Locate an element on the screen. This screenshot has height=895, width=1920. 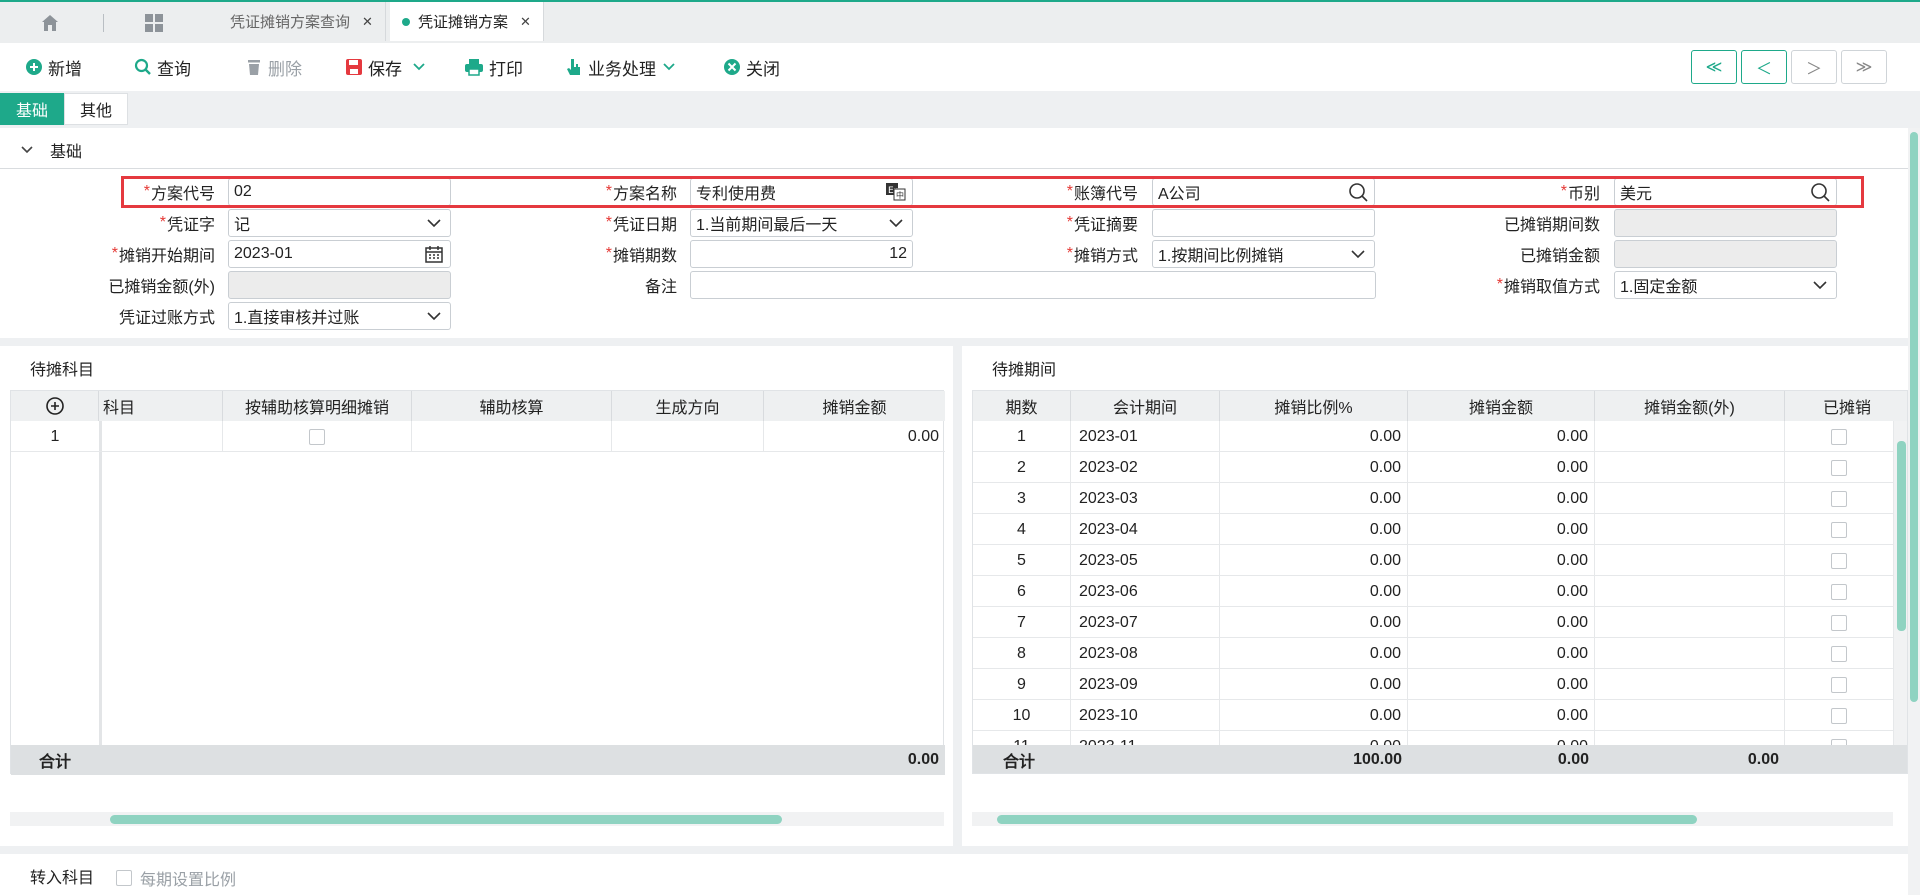
account-cell is located at coordinates (161, 436).